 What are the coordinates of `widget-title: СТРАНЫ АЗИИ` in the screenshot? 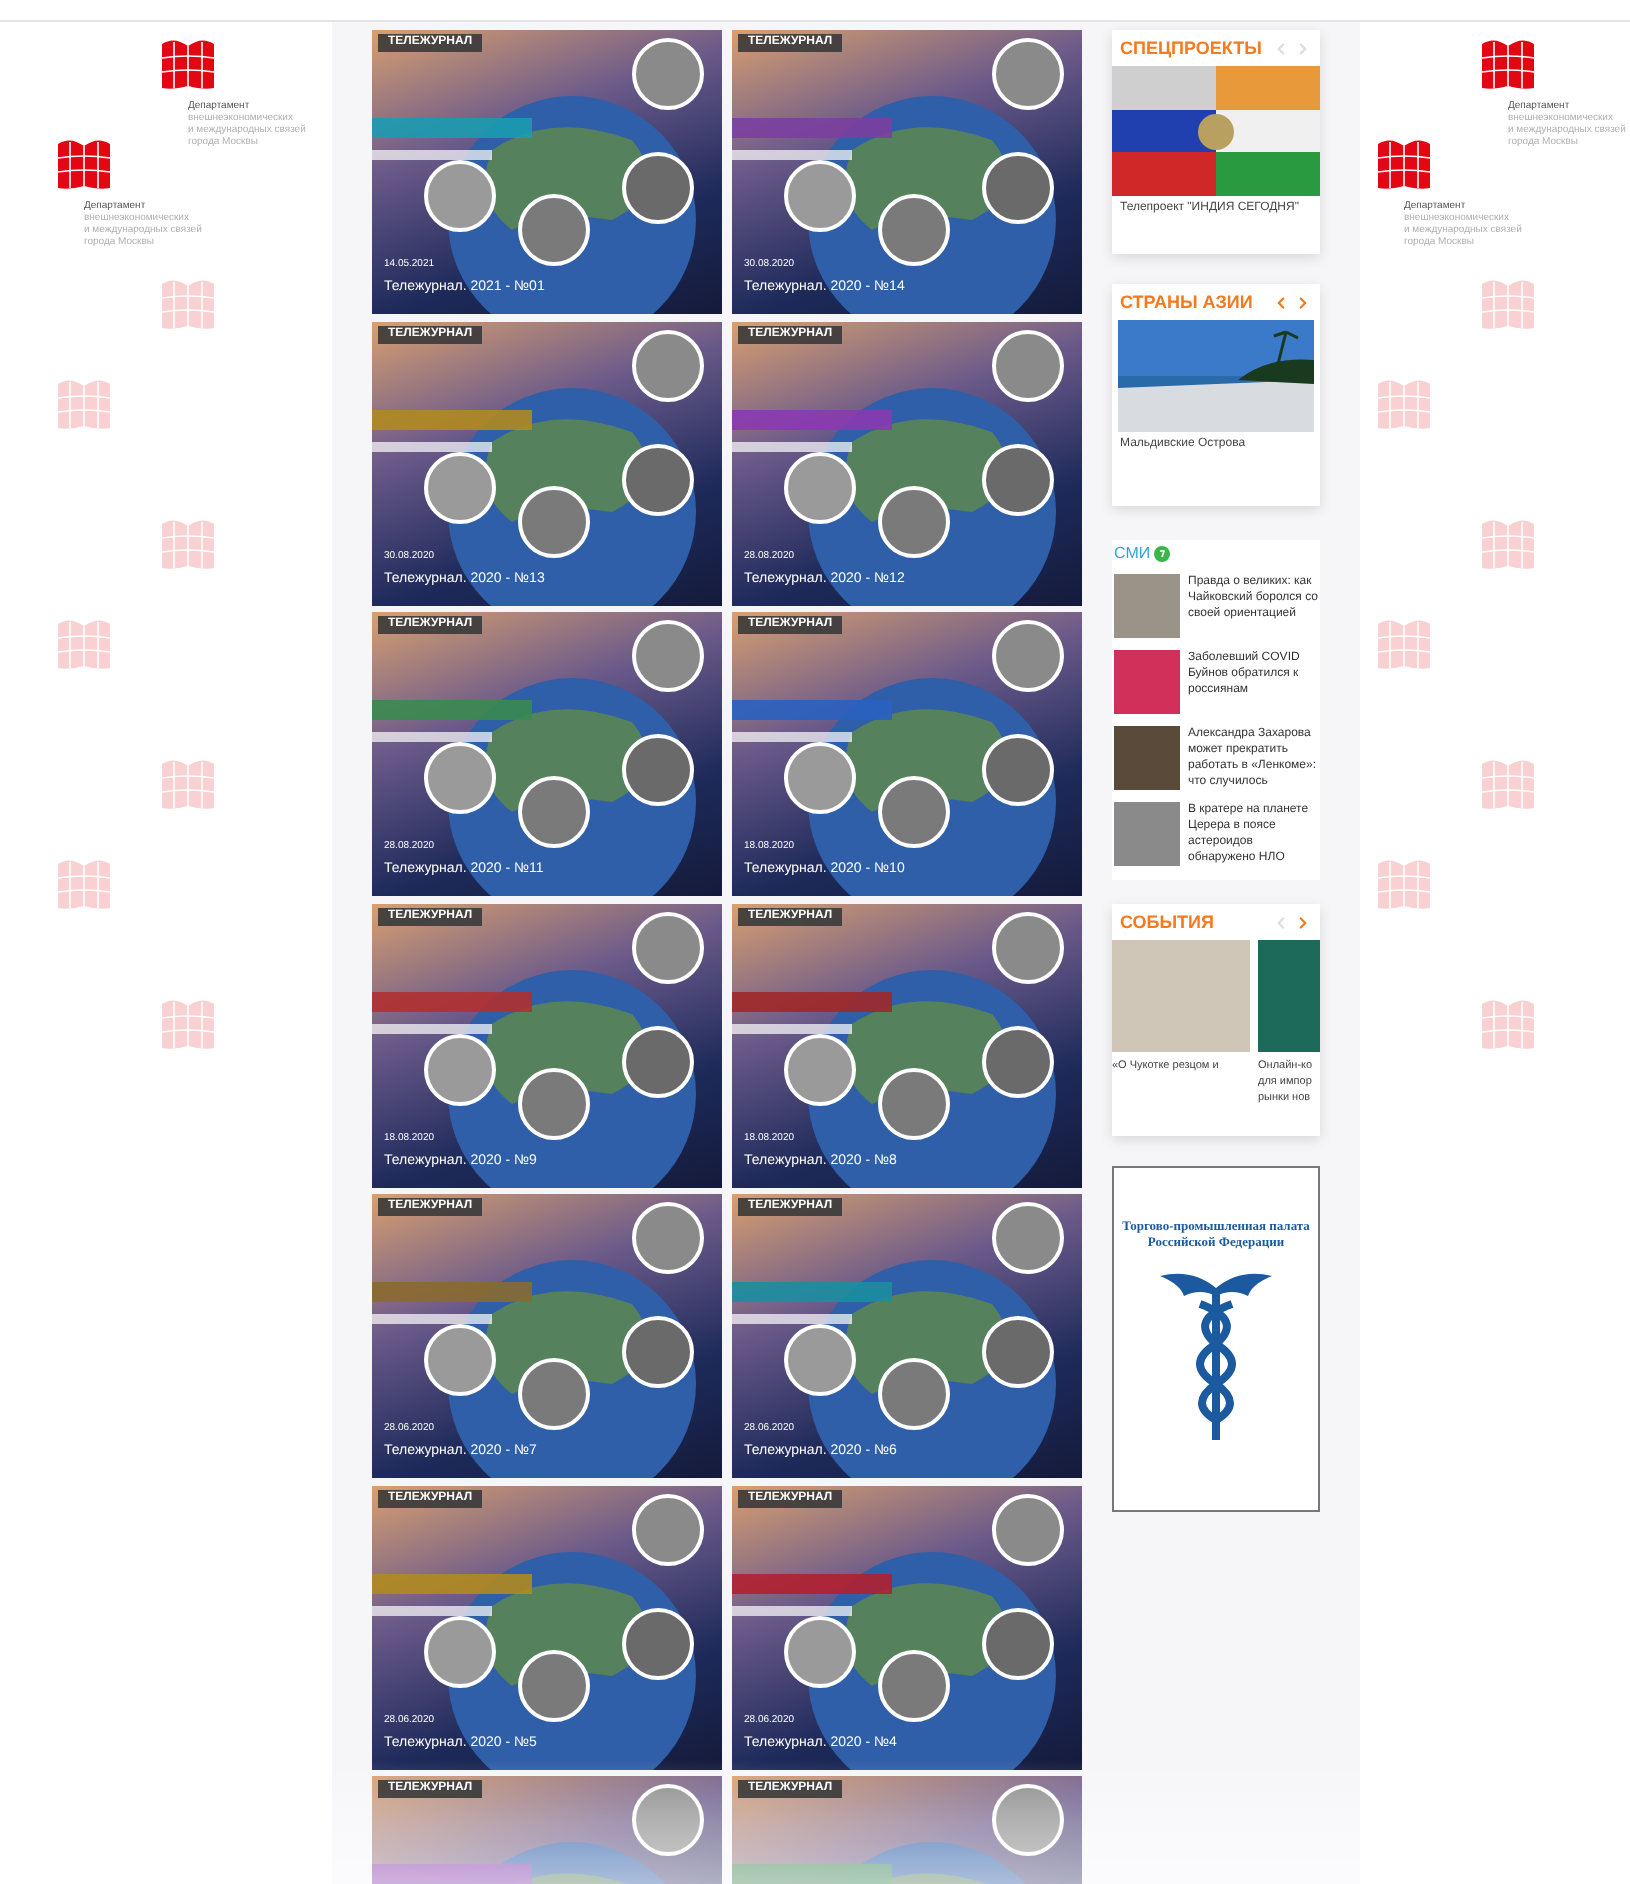 It's located at (1186, 303).